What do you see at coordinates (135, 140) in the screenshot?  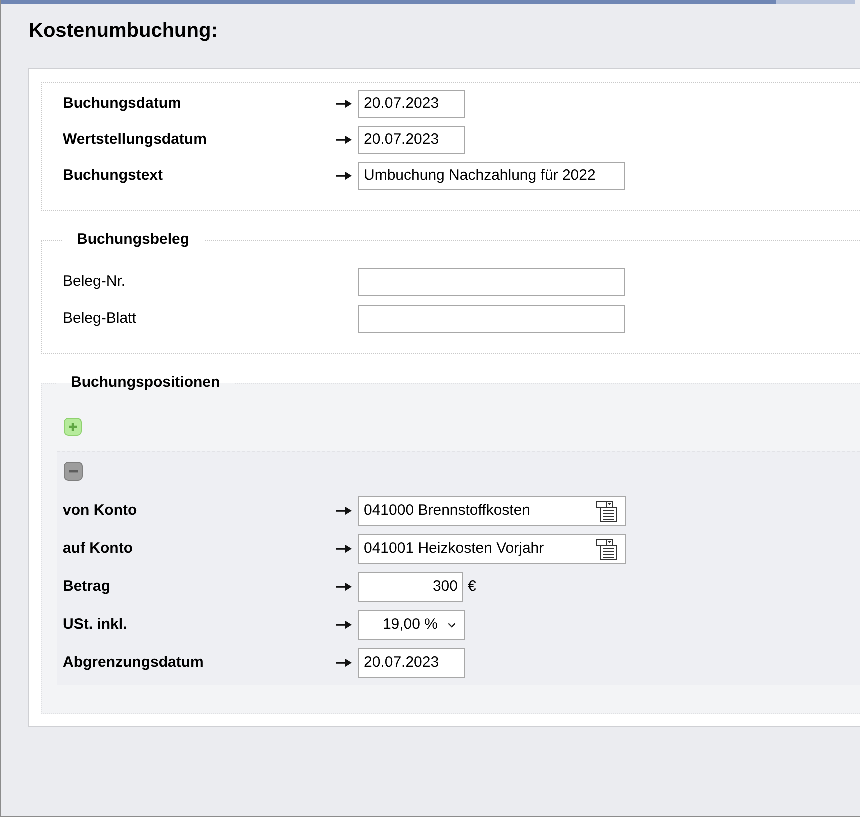 I see `field-label: Wertstellungsdatum` at bounding box center [135, 140].